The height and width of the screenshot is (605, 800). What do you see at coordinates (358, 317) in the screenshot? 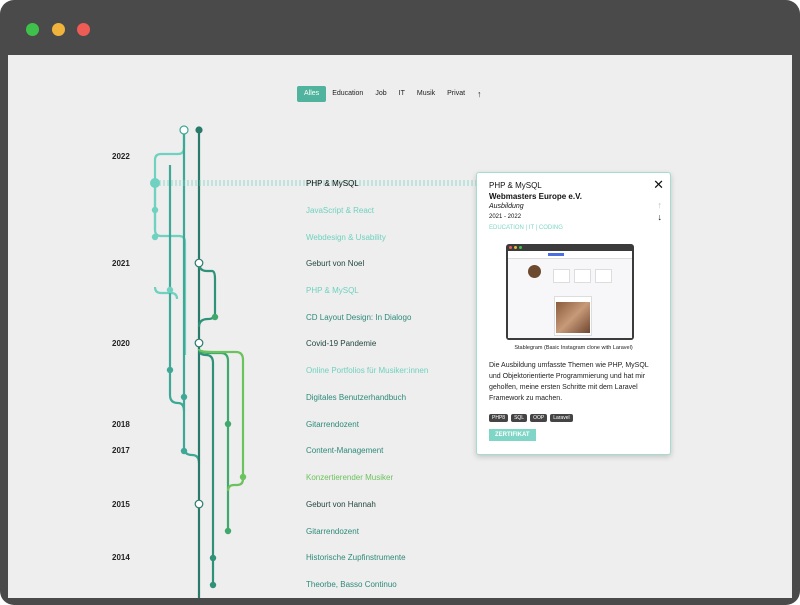
I see `timeline-entry: CD Layout Design: In Dialogo` at bounding box center [358, 317].